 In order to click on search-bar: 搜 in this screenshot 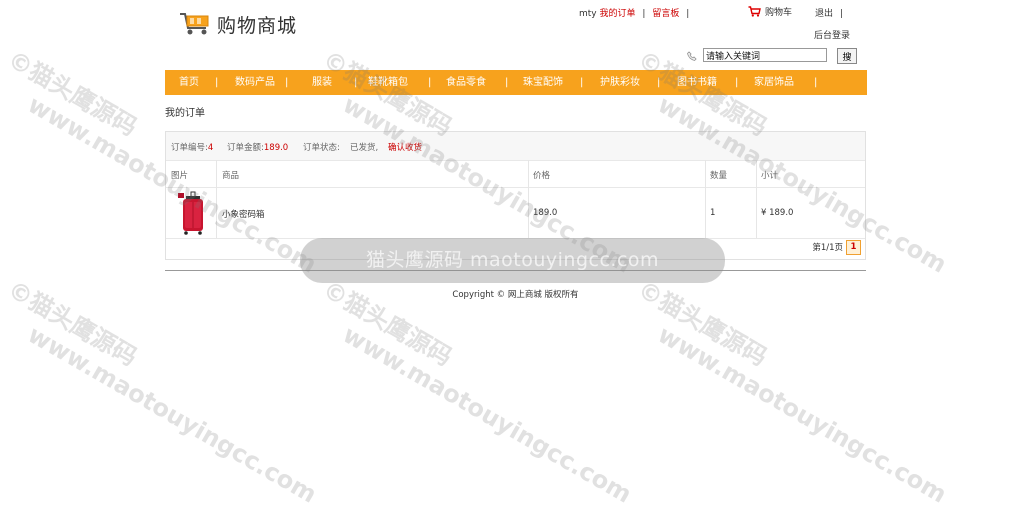, I will do `click(770, 56)`.